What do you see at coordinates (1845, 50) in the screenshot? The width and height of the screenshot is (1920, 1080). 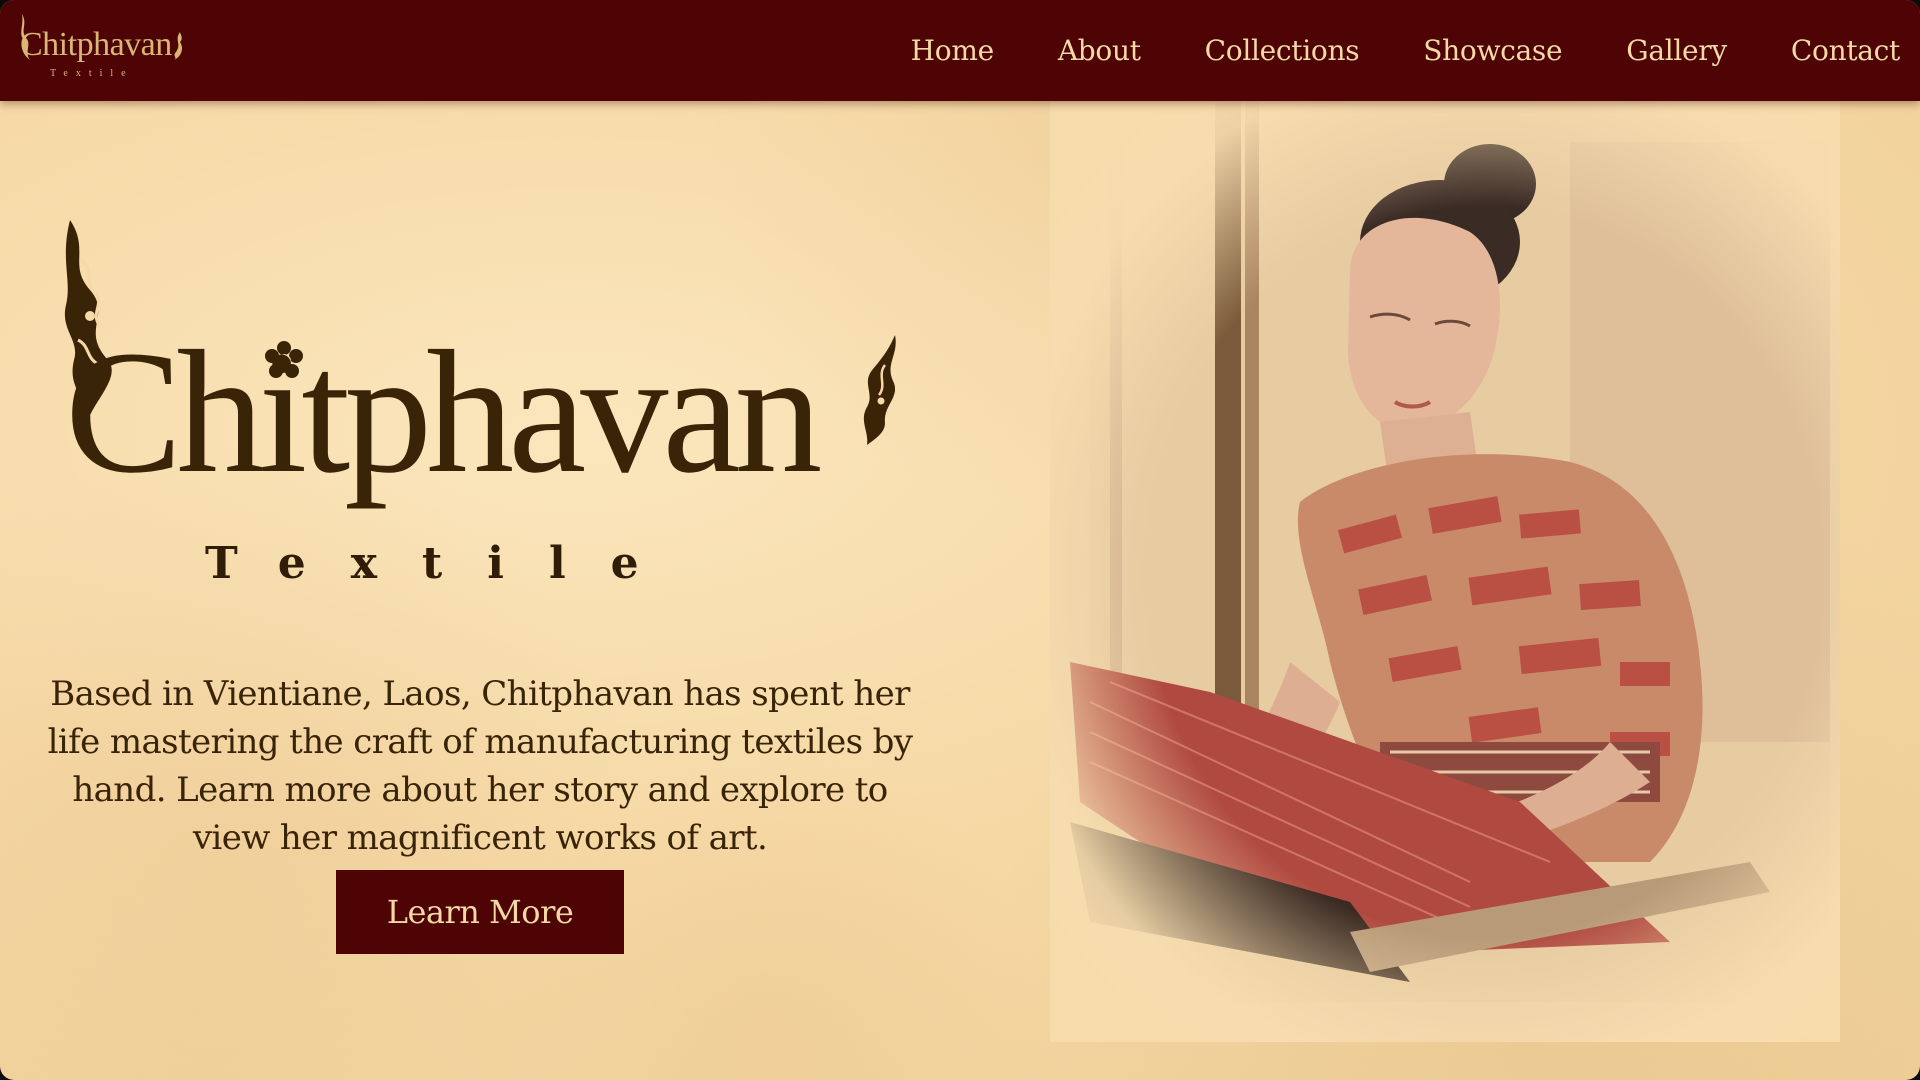 I see `nav-link-contact: Contact` at bounding box center [1845, 50].